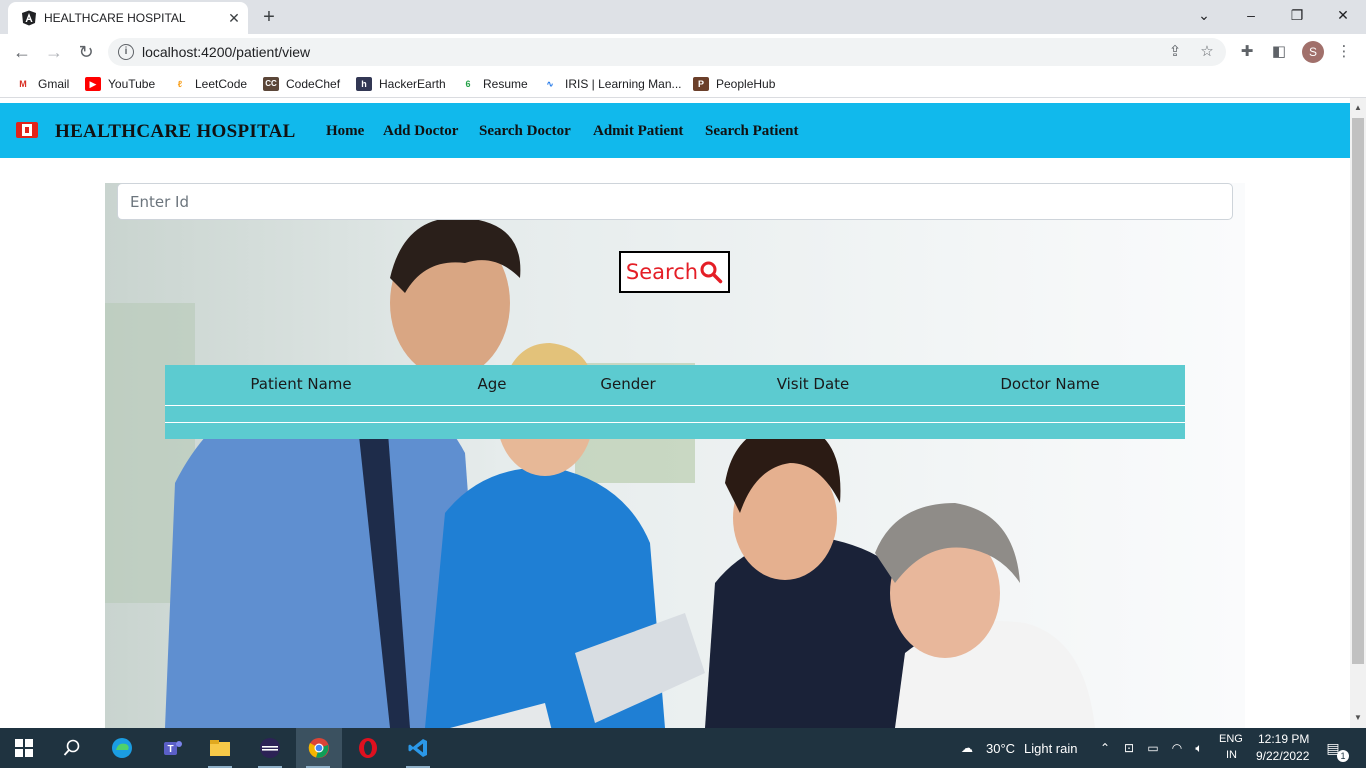 This screenshot has height=768, width=1366. I want to click on teams-icon: T, so click(172, 748).